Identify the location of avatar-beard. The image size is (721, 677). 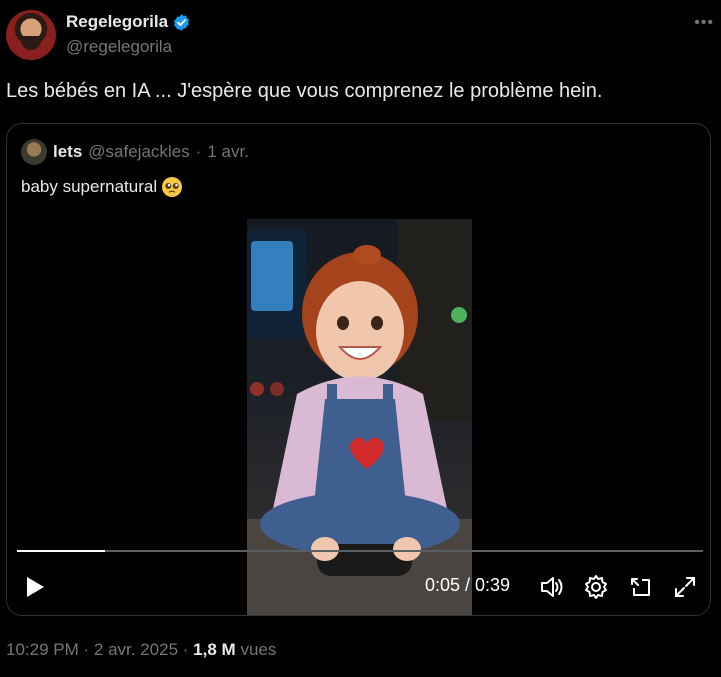
(31, 43).